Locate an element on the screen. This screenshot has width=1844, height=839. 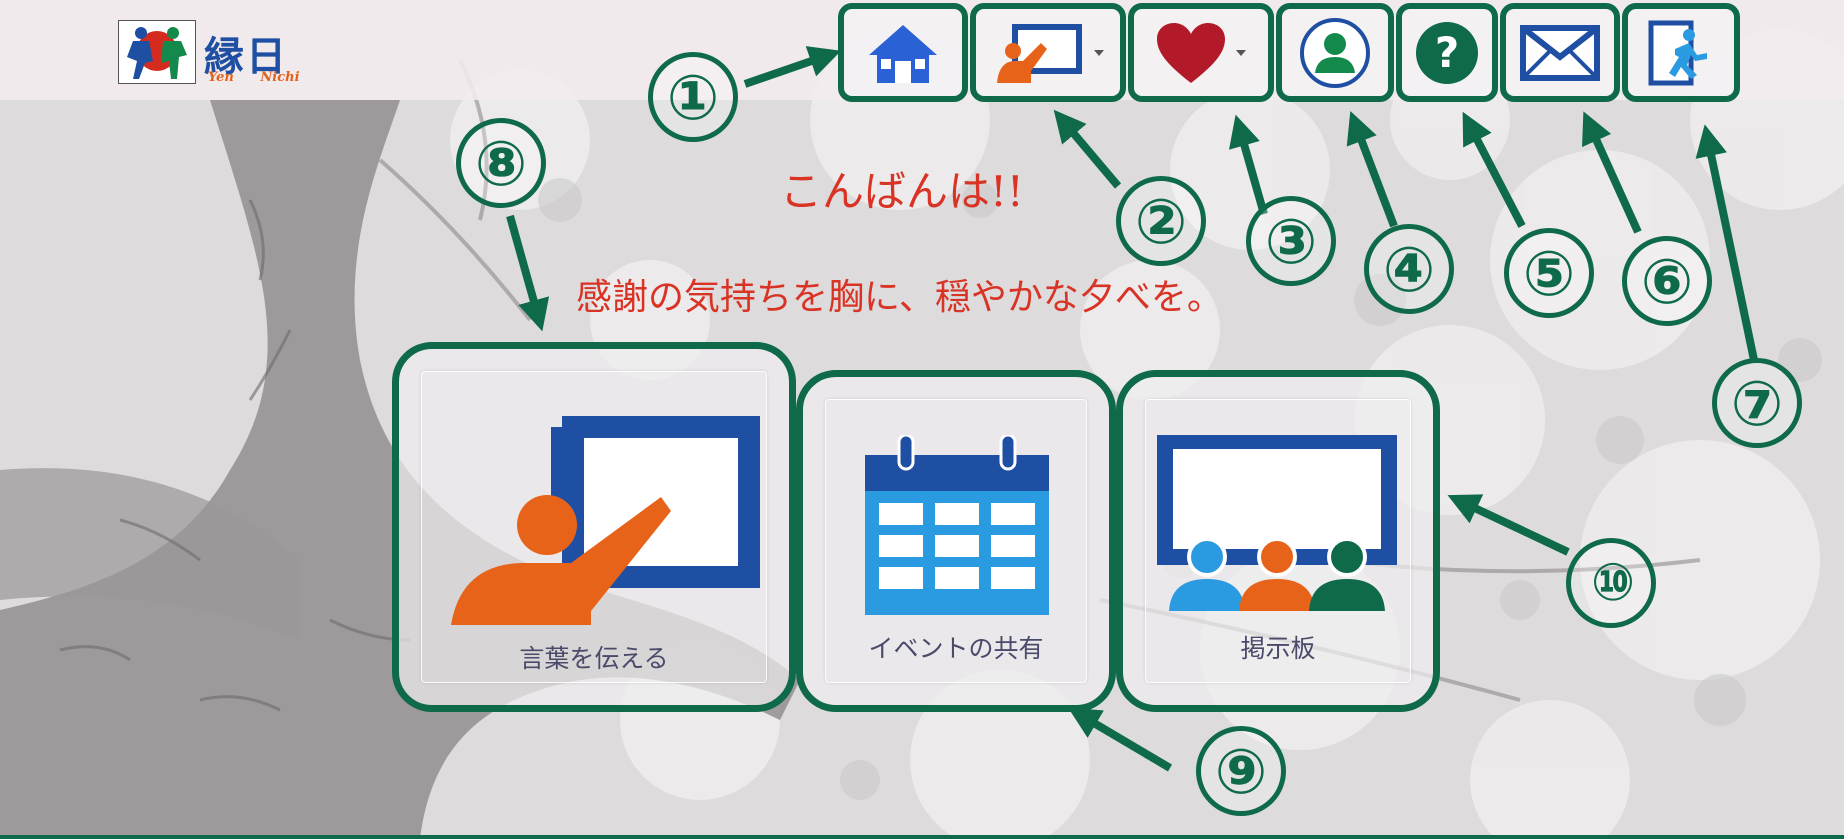
card-event-share: イベントの共有 is located at coordinates (956, 541).